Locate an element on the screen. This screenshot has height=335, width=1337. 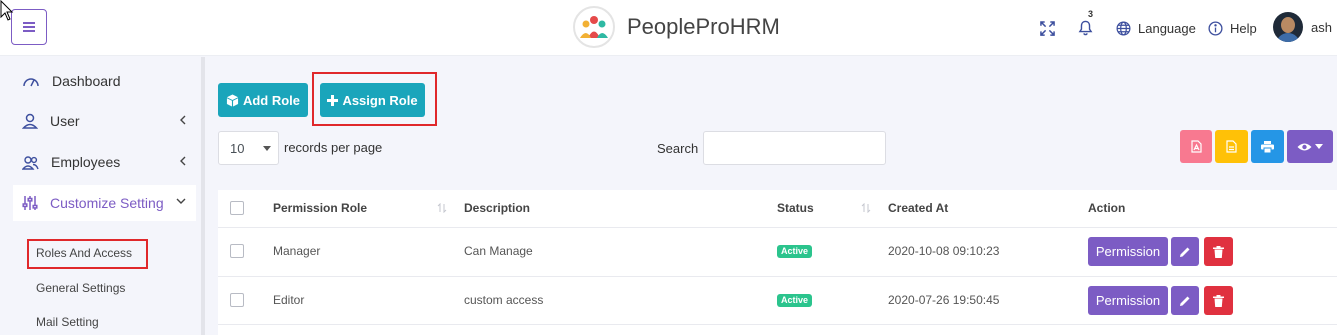
csv-icon is located at coordinates (1231, 146).